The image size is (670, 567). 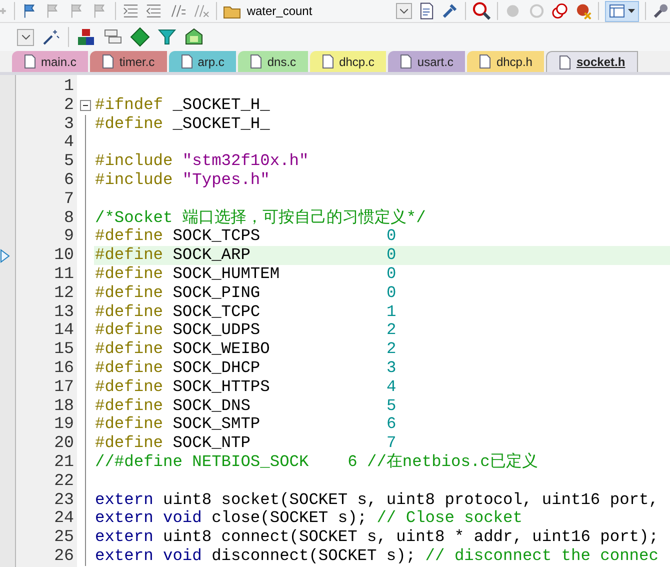 What do you see at coordinates (279, 11) in the screenshot?
I see `target-name: water_count` at bounding box center [279, 11].